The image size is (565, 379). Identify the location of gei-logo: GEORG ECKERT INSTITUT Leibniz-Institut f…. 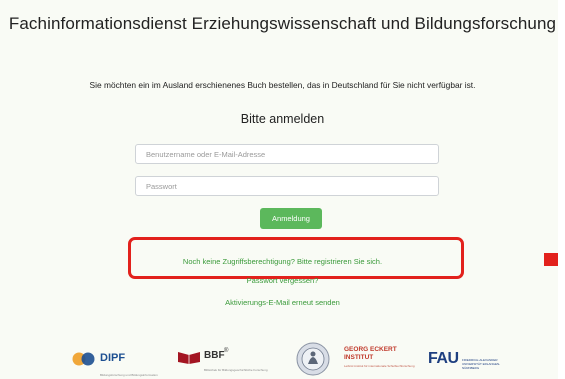
(384, 359).